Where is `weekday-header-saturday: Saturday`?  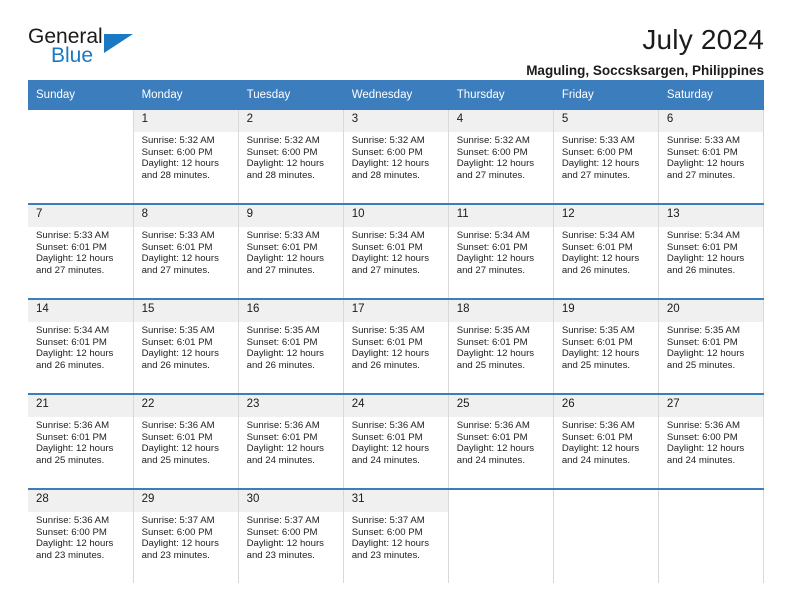 weekday-header-saturday: Saturday is located at coordinates (711, 95).